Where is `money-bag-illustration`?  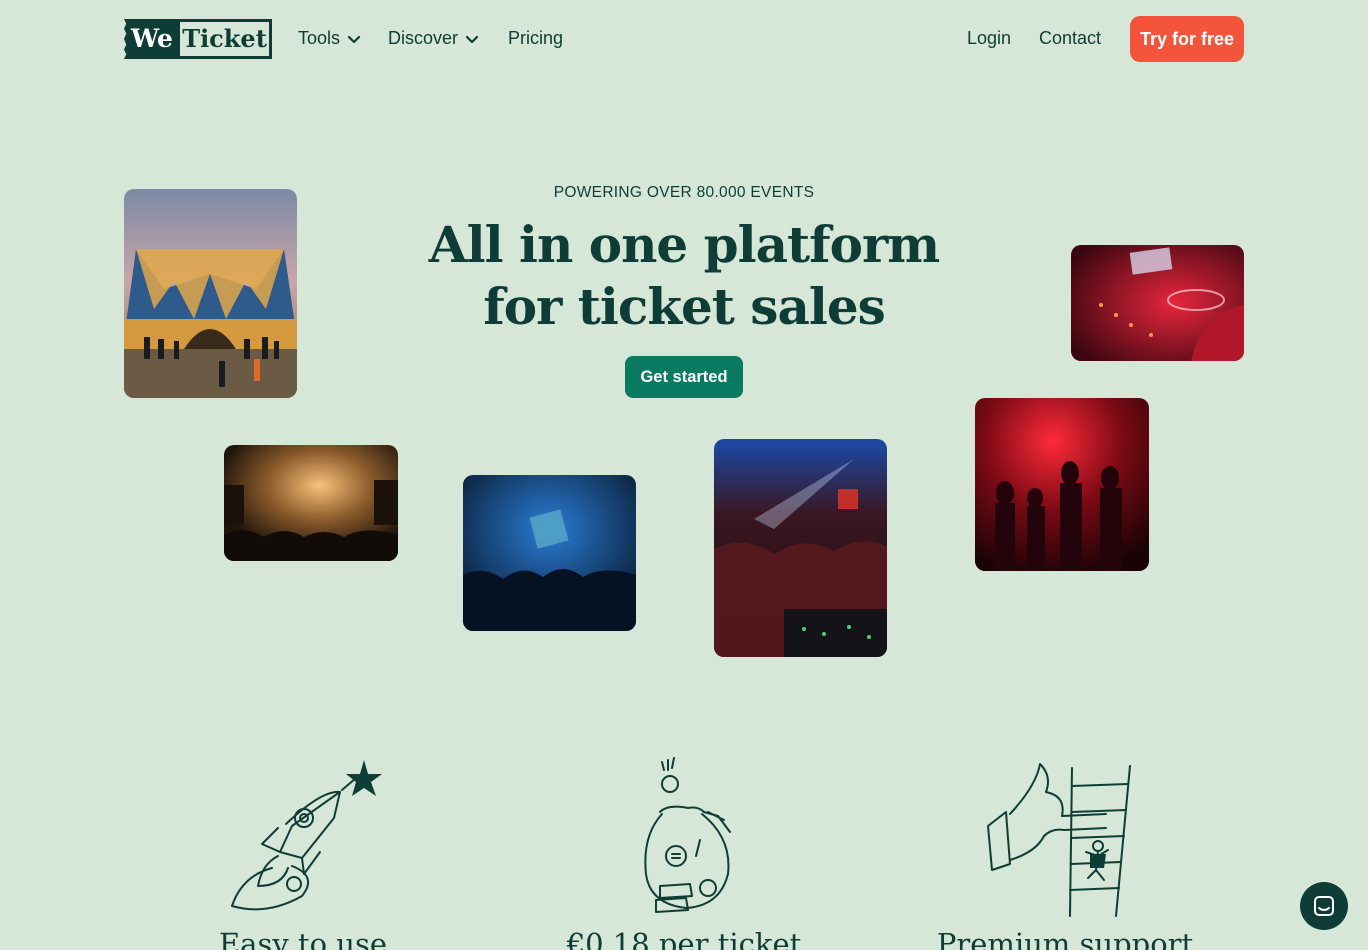
money-bag-illustration is located at coordinates (687, 835).